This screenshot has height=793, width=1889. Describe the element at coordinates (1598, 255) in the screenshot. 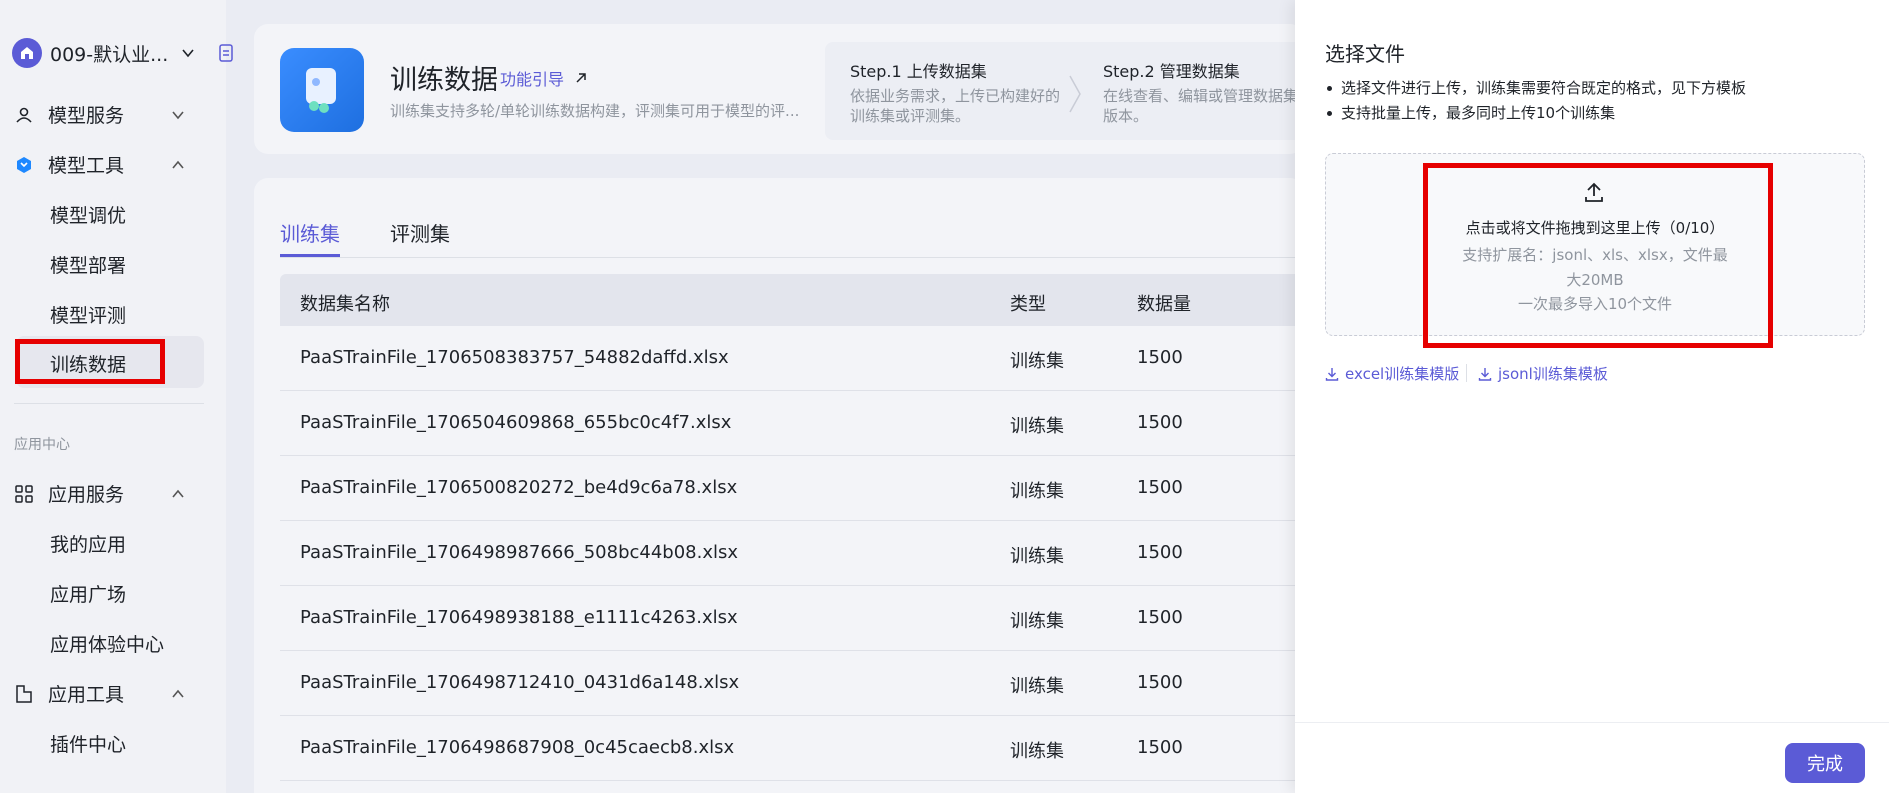

I see `highlight-box-dropzone` at that location.